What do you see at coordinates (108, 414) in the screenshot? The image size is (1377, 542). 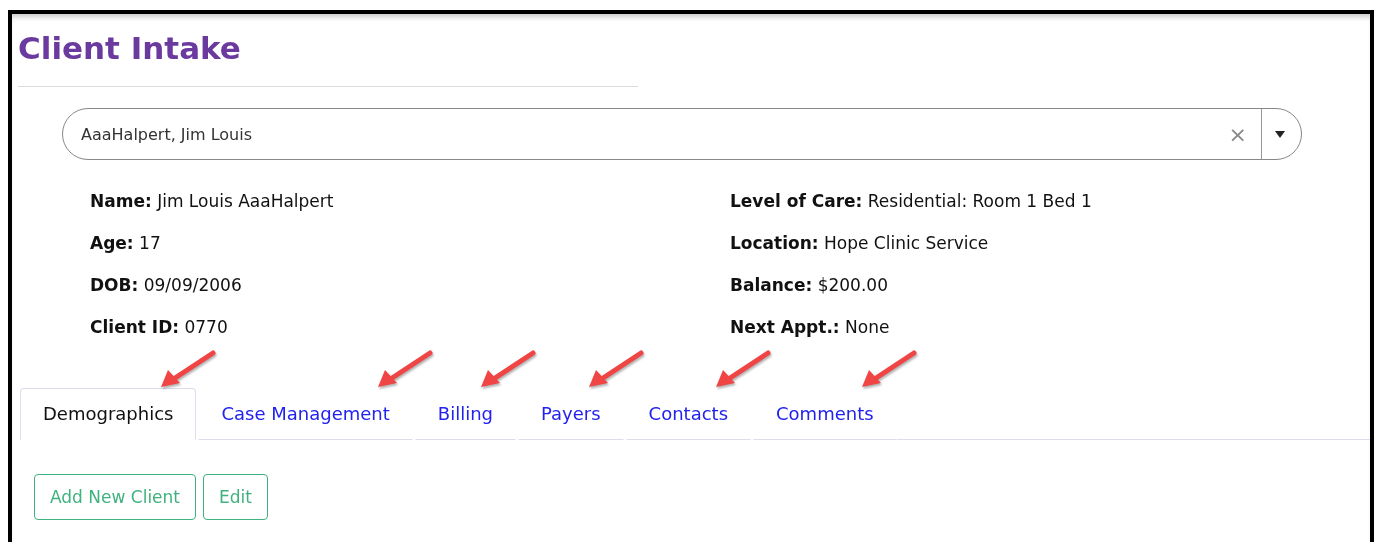 I see `tab: Demographics` at bounding box center [108, 414].